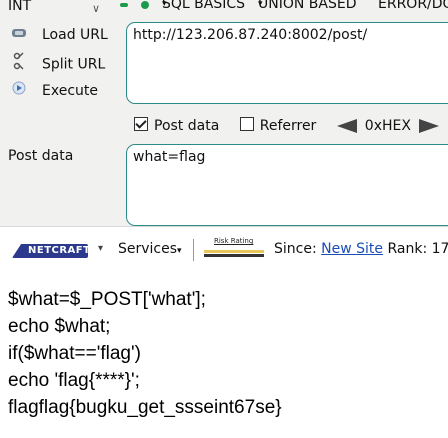 This screenshot has height=438, width=448. What do you see at coordinates (19, 64) in the screenshot?
I see `split-url-icon` at bounding box center [19, 64].